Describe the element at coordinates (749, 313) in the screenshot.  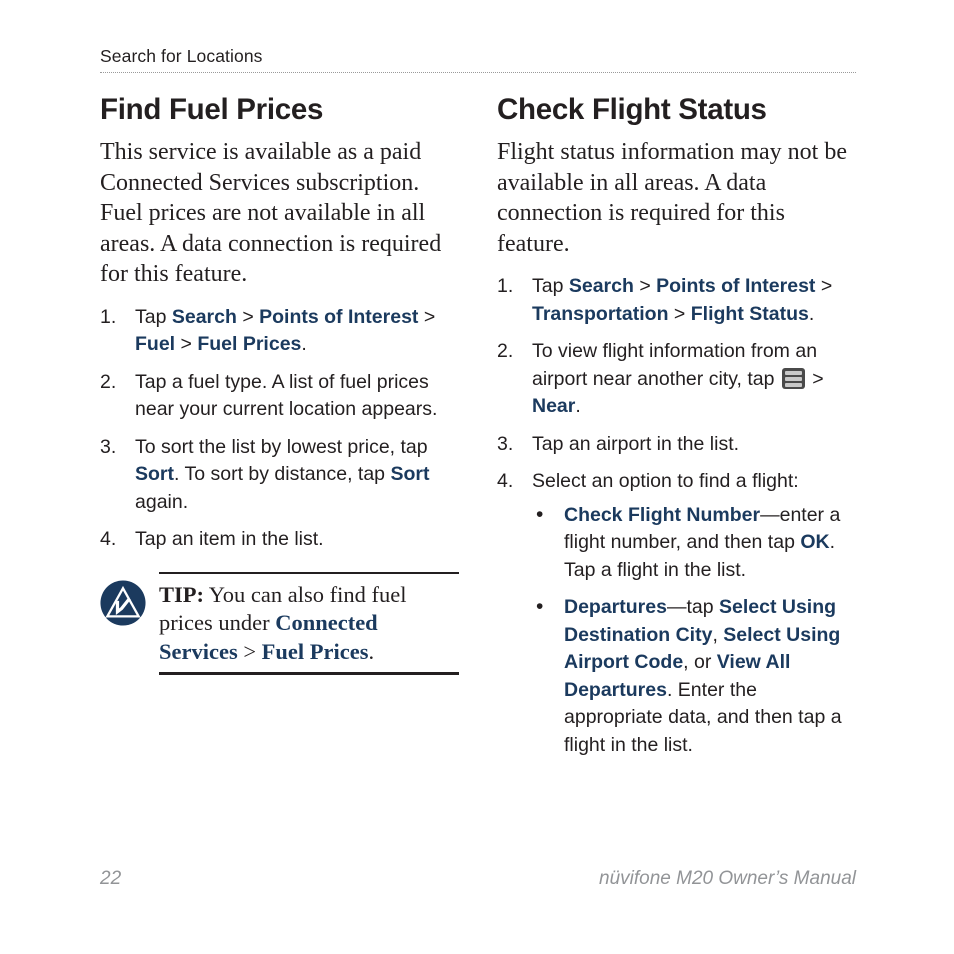
I see `ui-term: Flight Status` at that location.